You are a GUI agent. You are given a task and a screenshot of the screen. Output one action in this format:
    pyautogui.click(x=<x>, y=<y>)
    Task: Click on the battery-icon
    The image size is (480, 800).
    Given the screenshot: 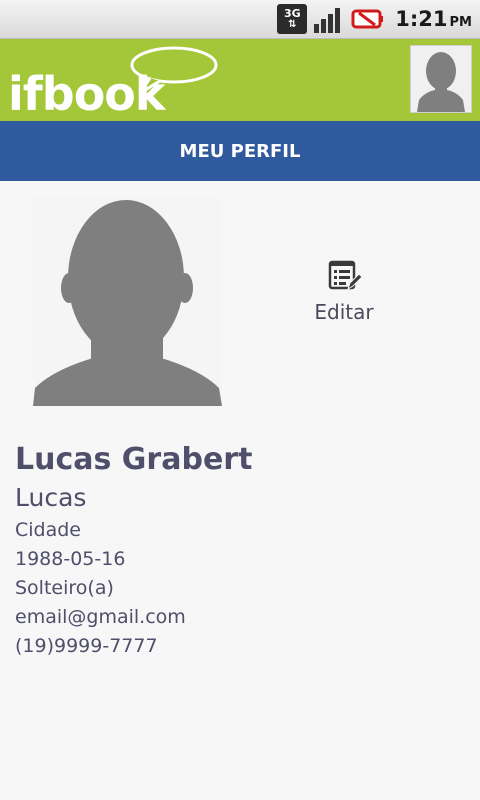 What is the action you would take?
    pyautogui.click(x=367, y=19)
    